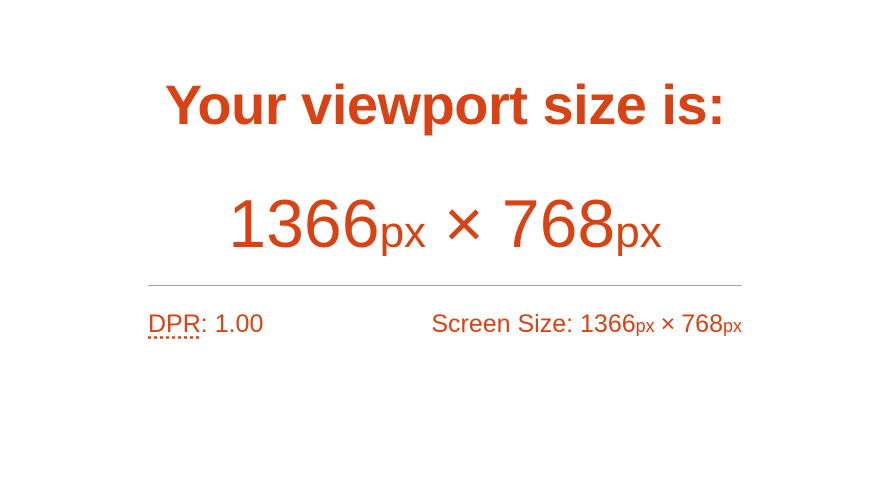 This screenshot has width=887, height=481. I want to click on dpr-abbreviation: DPR, so click(174, 324).